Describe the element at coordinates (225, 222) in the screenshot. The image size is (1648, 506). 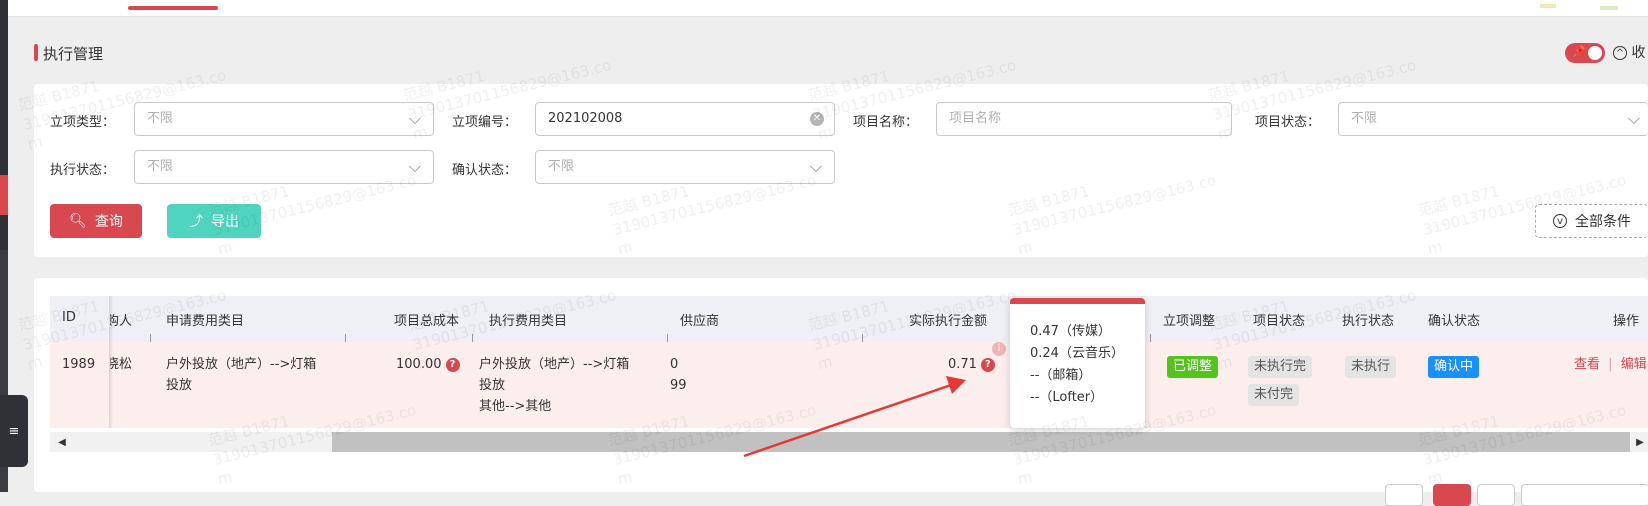
I see `export-label: 导出` at that location.